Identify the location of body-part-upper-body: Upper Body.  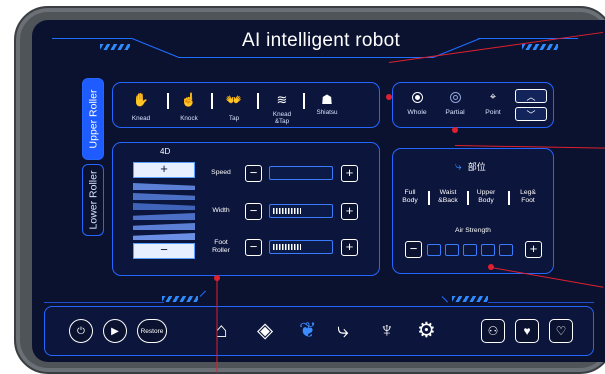
(486, 197).